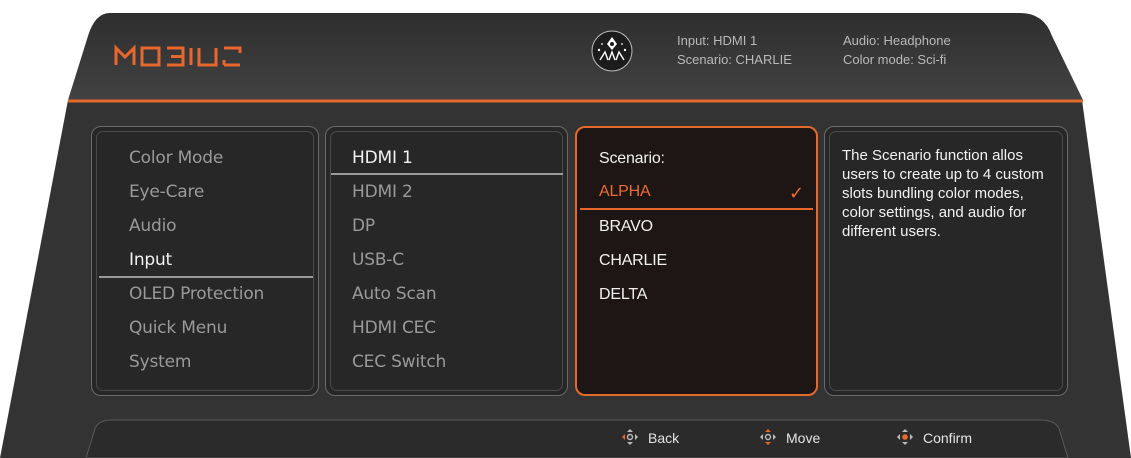 The image size is (1131, 458). I want to click on menu-item-input: Input, so click(150, 260).